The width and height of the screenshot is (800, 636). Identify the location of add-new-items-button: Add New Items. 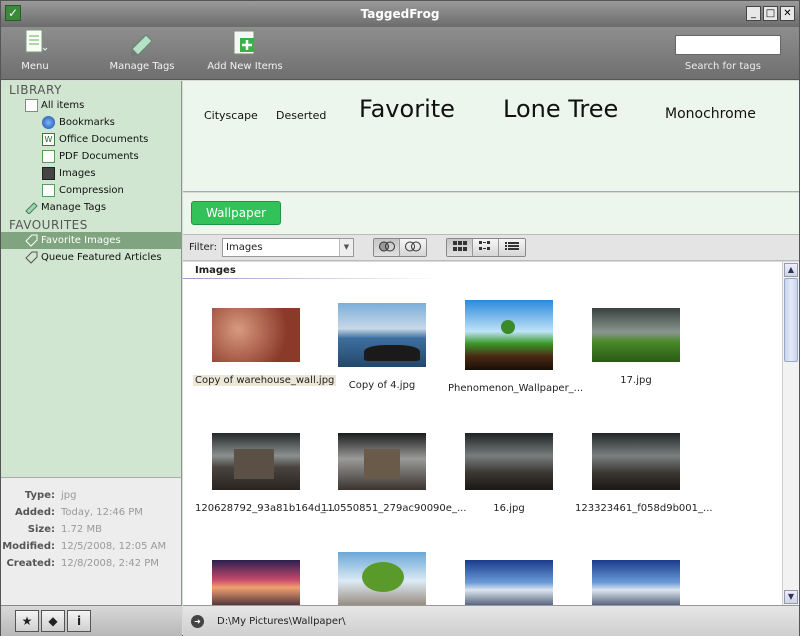
(245, 50).